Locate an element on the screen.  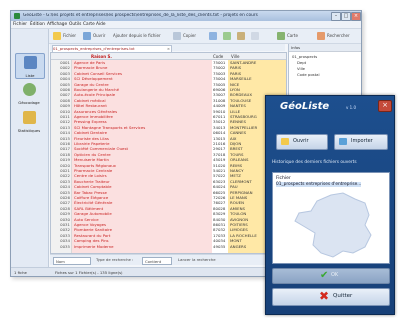
import-icon is located at coordinates (343, 141).